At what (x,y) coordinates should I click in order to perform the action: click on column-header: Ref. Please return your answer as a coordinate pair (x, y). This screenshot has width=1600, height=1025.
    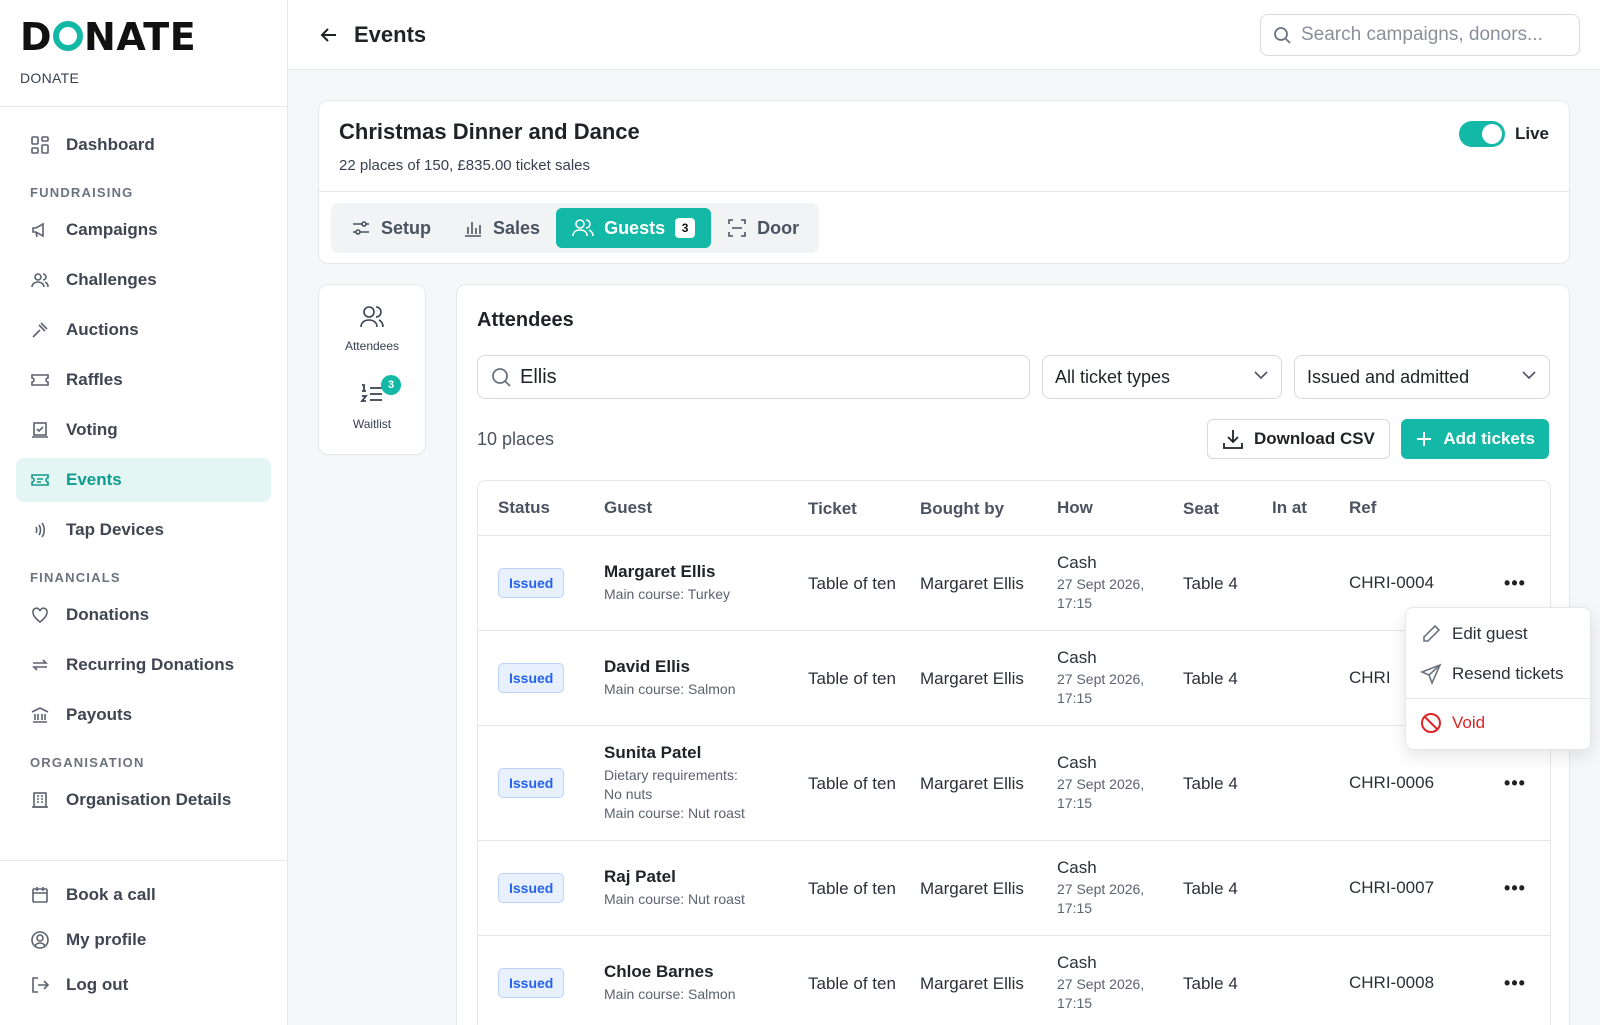
    Looking at the image, I should click on (1417, 508).